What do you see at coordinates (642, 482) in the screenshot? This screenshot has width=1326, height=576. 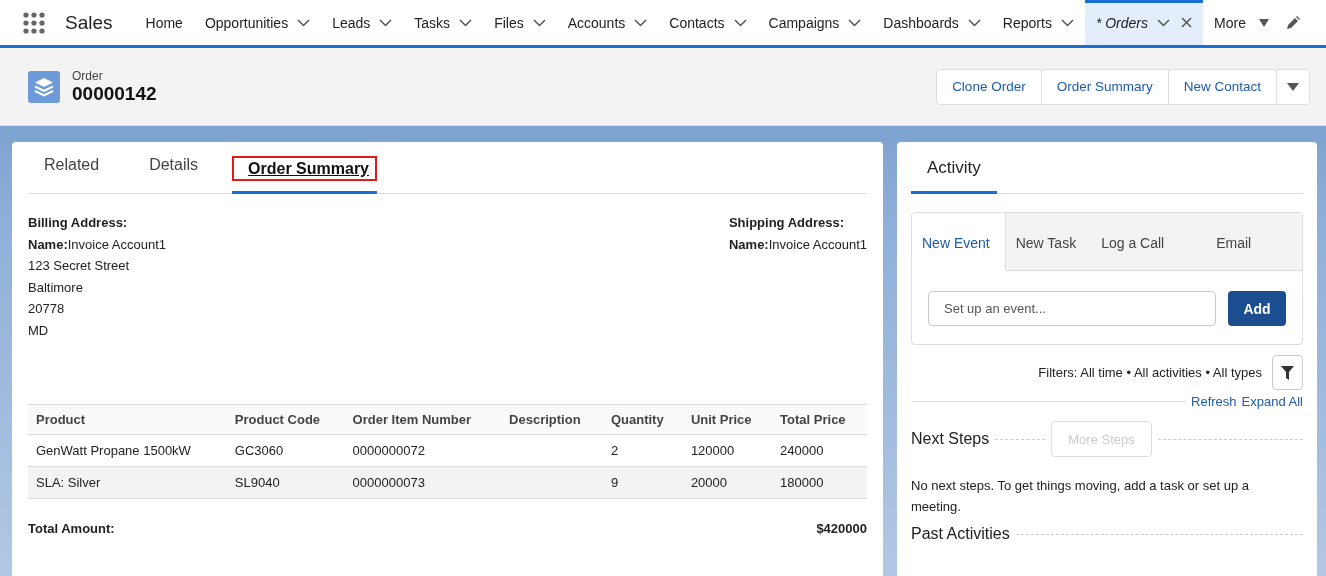 I see `table-cell: 9` at bounding box center [642, 482].